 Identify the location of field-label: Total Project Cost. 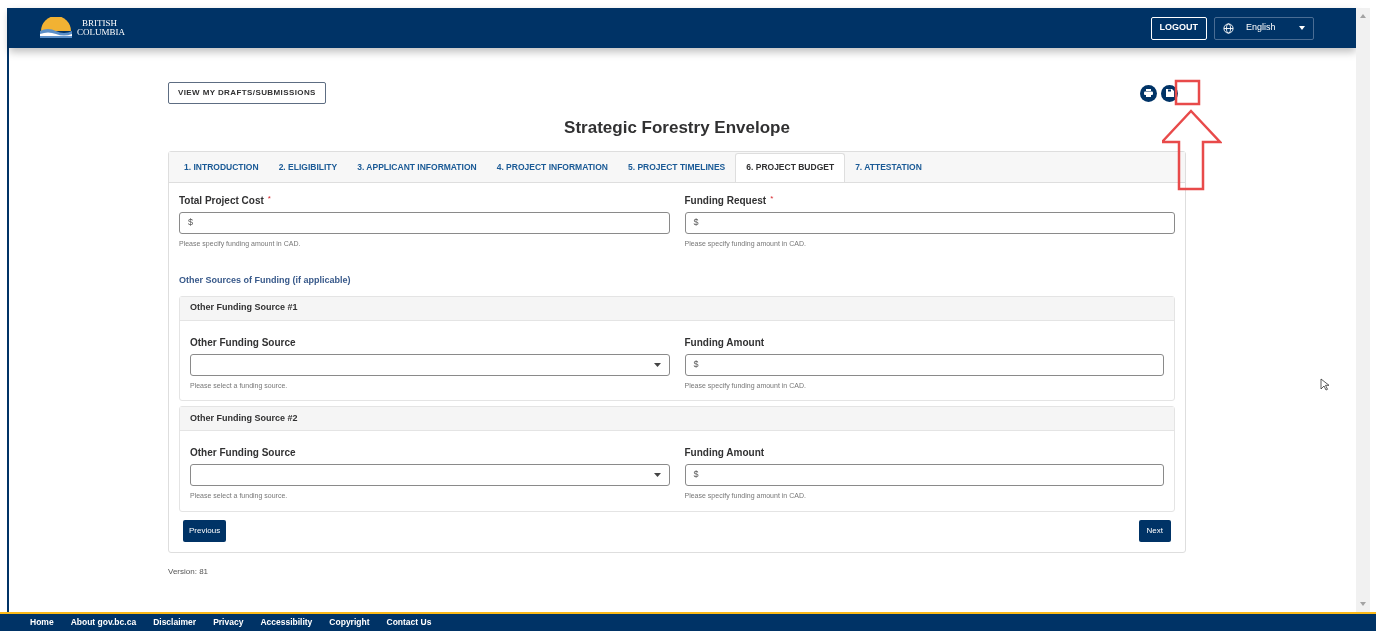
(221, 200).